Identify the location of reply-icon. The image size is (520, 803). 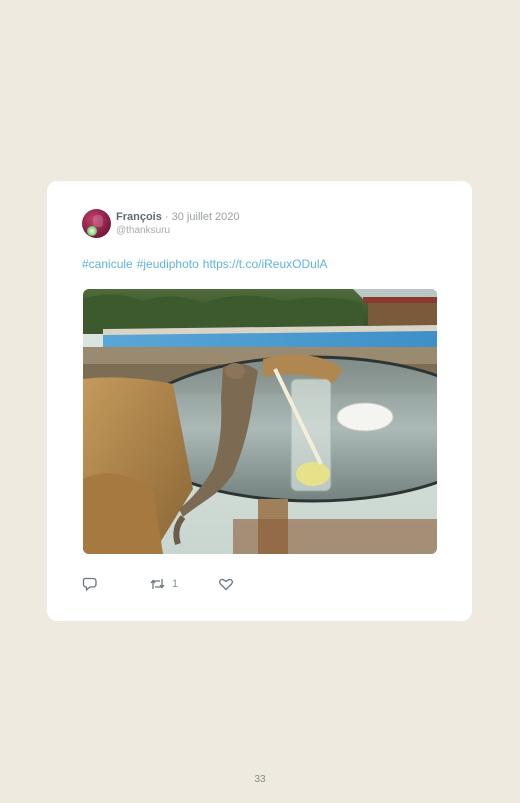
(89, 584).